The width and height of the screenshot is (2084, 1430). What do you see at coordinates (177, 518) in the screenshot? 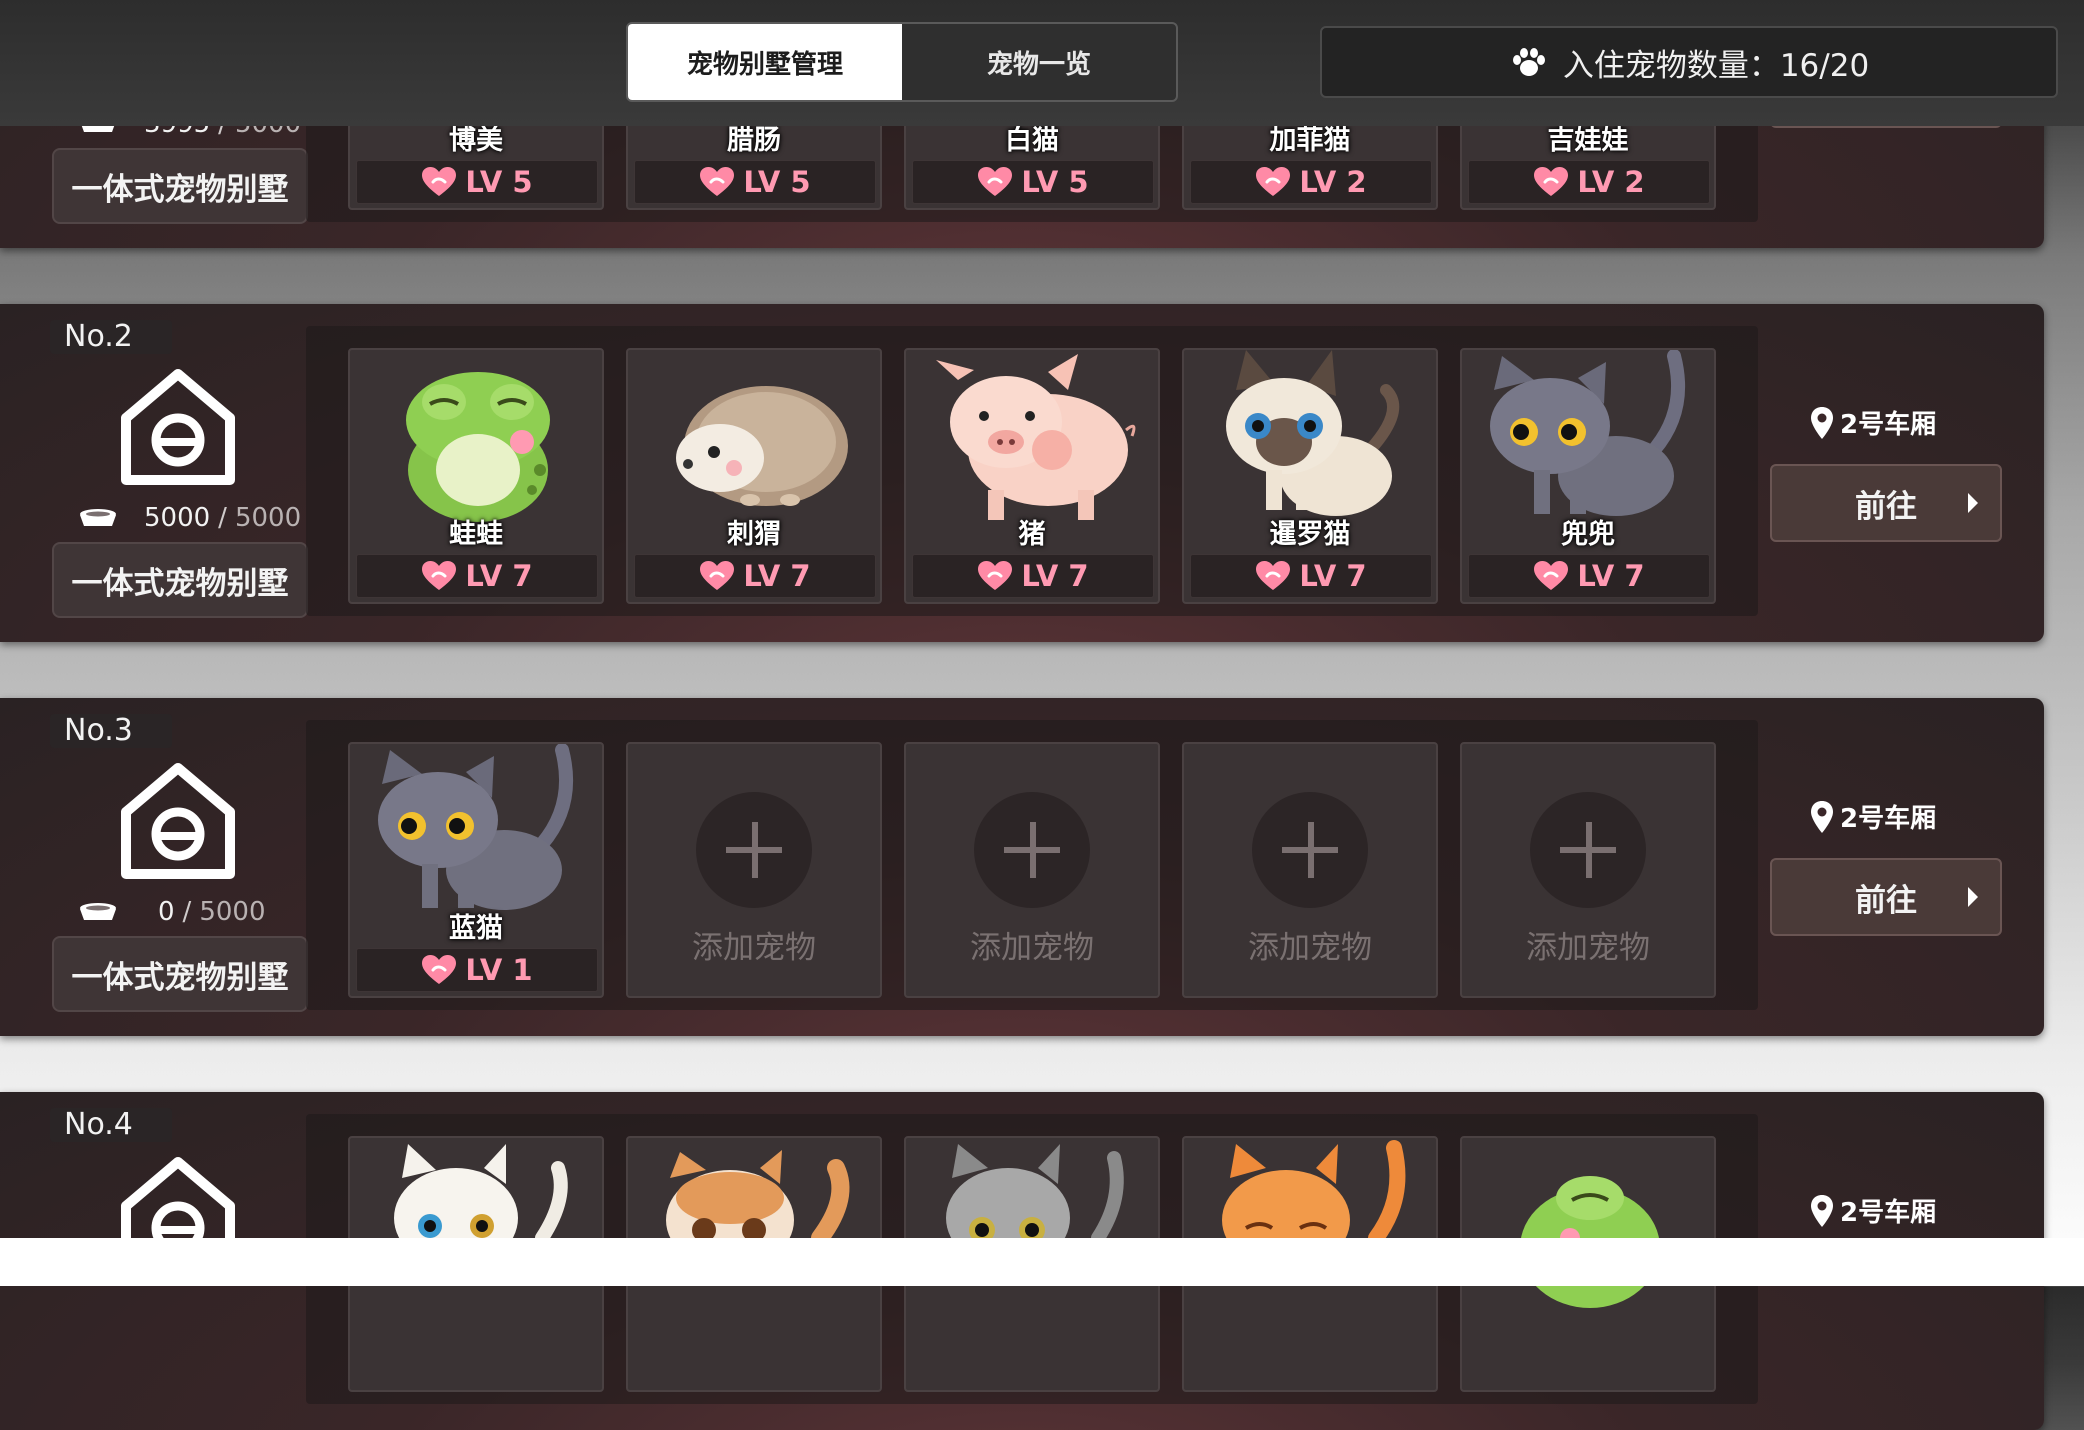
I see `capacity-current: 5000` at bounding box center [177, 518].